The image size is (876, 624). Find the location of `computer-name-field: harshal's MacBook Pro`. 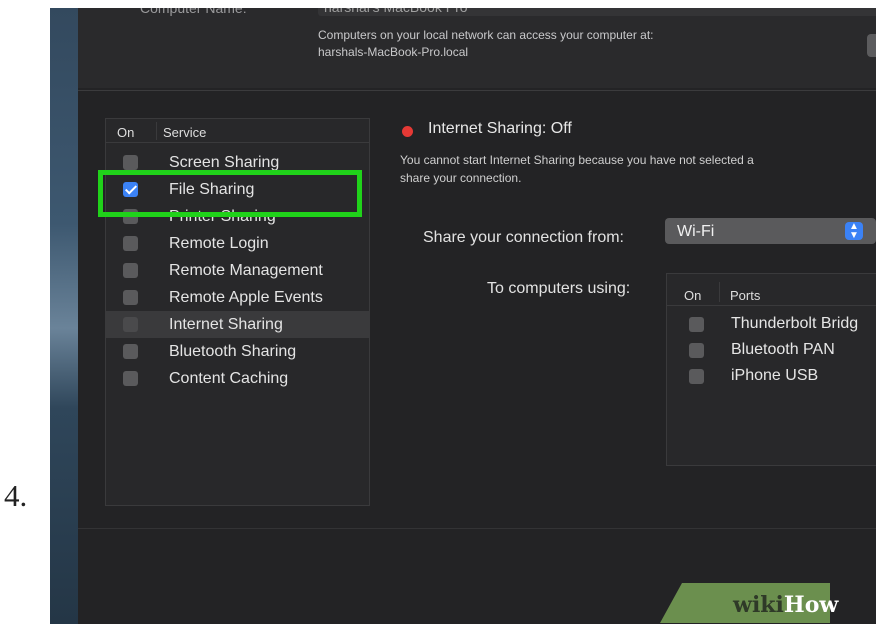

computer-name-field: harshal's MacBook Pro is located at coordinates (597, 12).